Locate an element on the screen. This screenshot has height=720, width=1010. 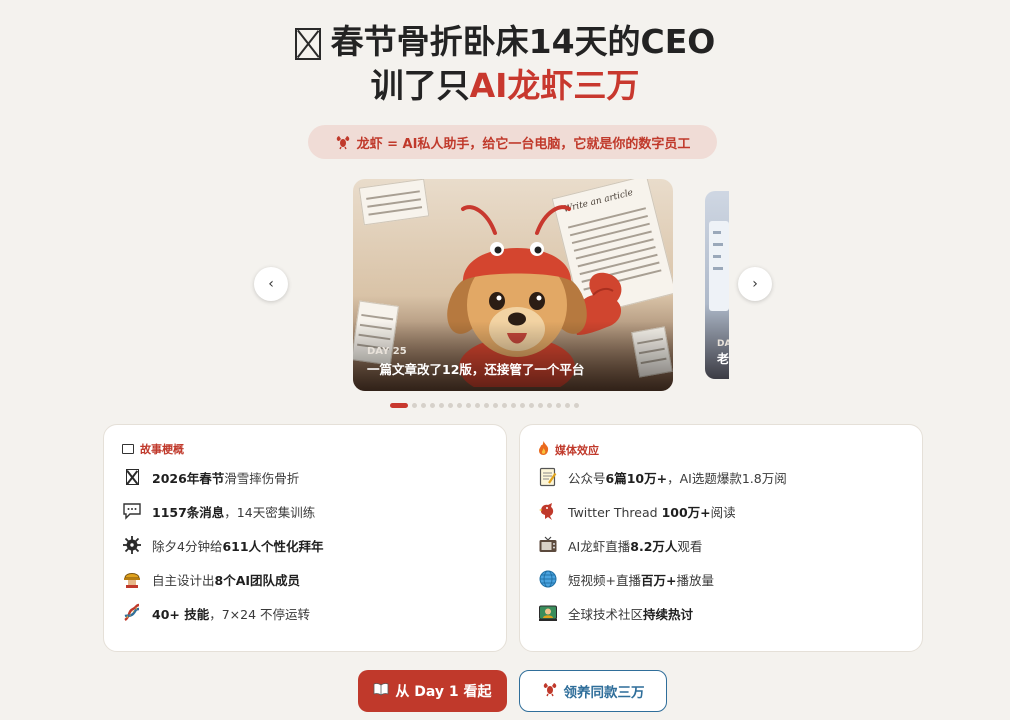
carousel-slide-next: DA 老 is located at coordinates (717, 285).